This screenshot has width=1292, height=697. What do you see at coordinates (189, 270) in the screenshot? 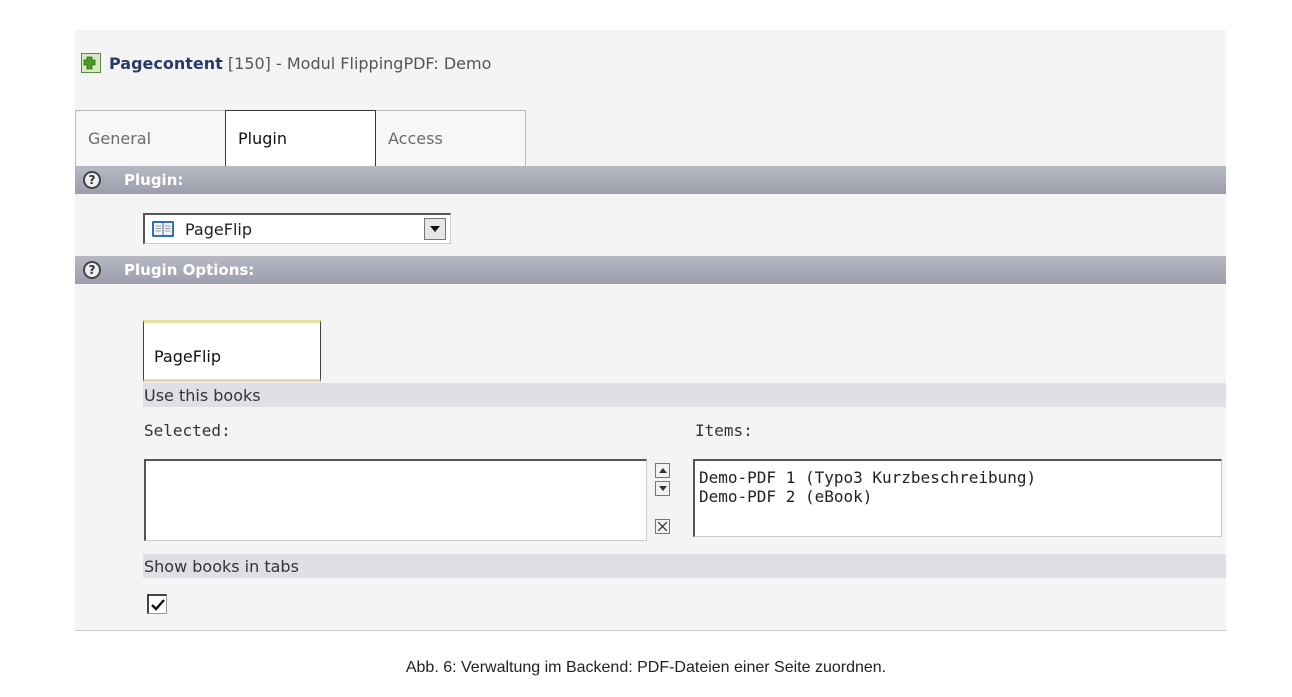
I see `section-title: Plugin Options:` at bounding box center [189, 270].